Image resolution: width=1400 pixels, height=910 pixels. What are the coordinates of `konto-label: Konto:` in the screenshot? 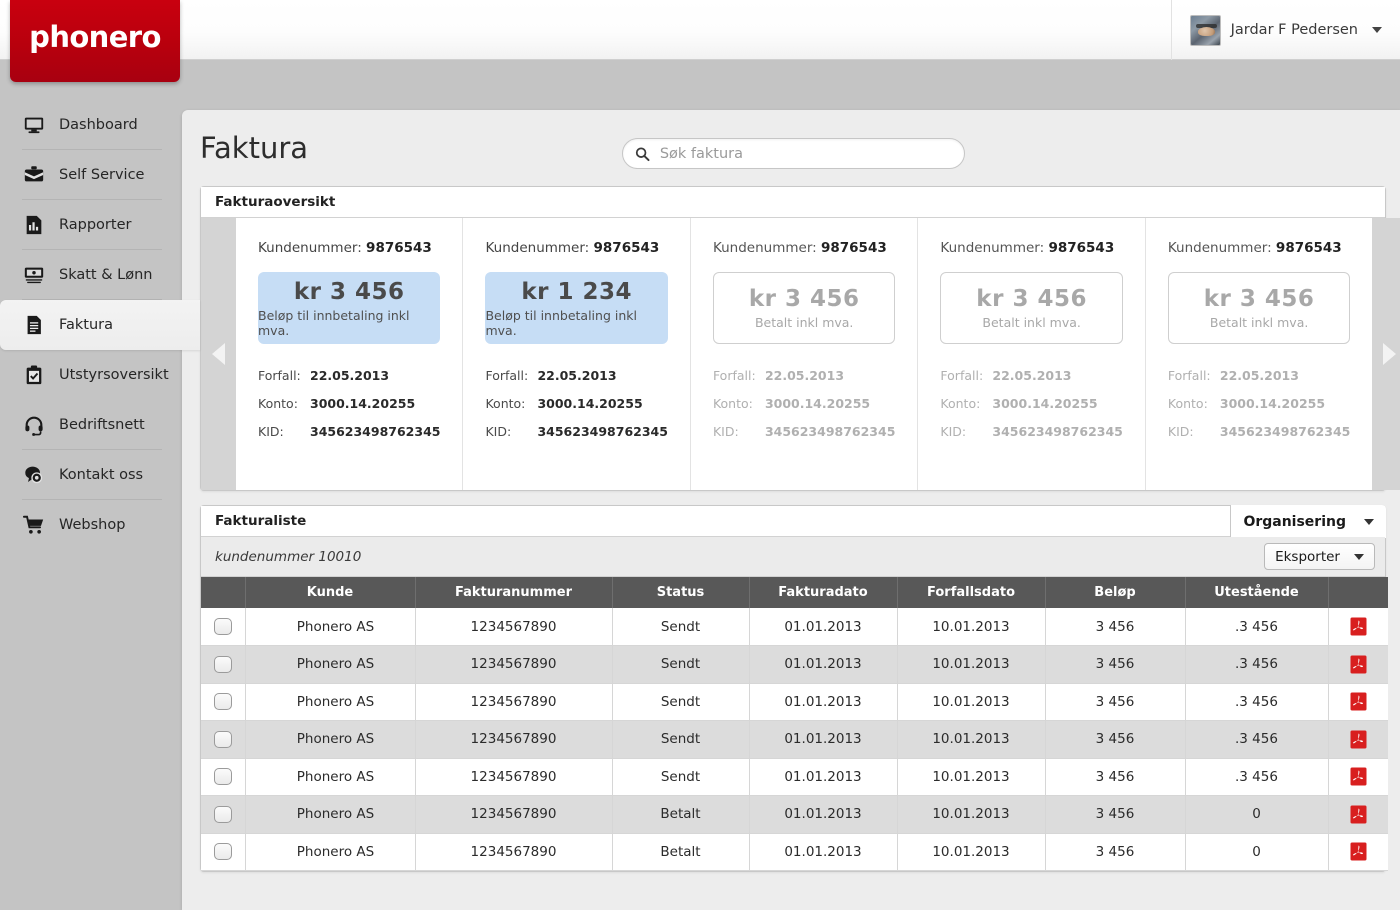 It's located at (1187, 403).